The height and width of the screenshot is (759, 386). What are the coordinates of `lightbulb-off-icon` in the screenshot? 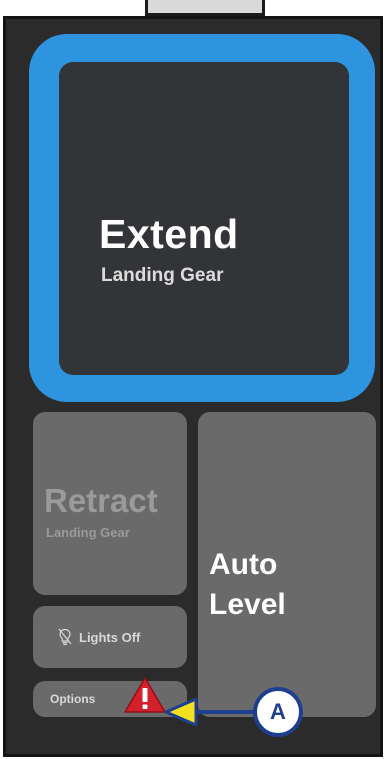 It's located at (65, 636).